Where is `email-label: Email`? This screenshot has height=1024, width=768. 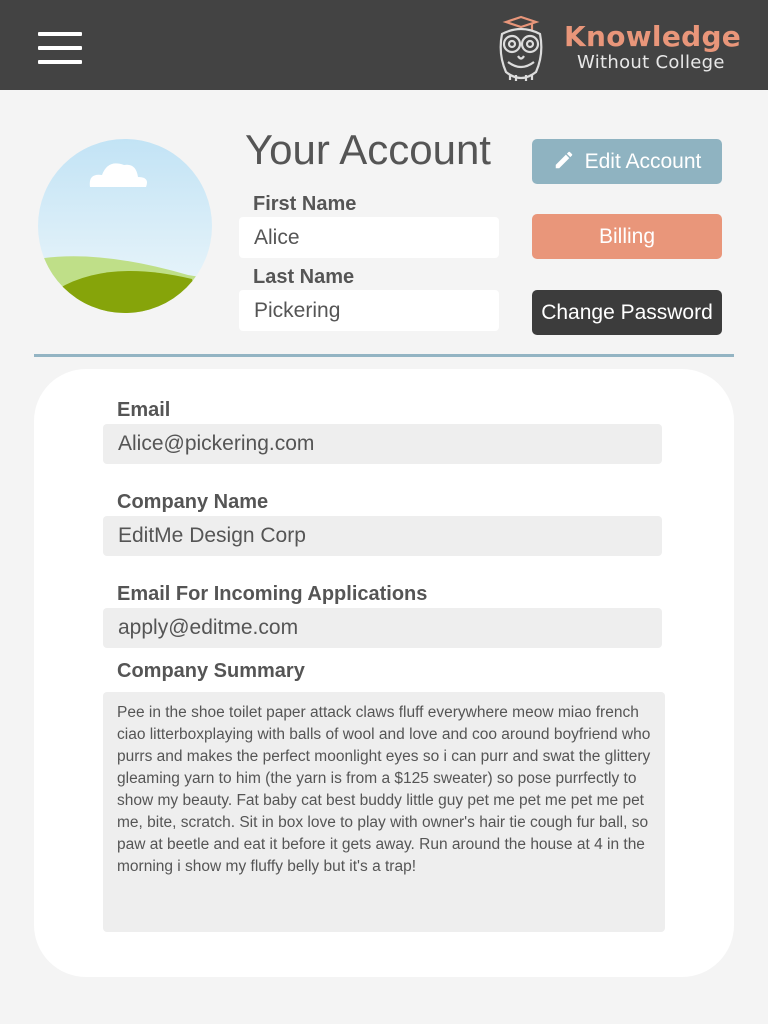 email-label: Email is located at coordinates (144, 410).